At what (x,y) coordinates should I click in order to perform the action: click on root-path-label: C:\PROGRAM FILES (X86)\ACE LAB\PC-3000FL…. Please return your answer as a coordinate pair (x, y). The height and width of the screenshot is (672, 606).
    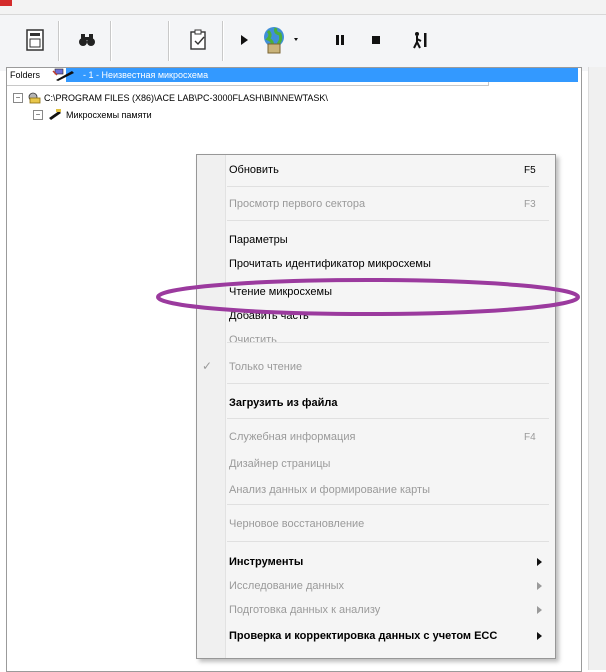
    Looking at the image, I should click on (186, 98).